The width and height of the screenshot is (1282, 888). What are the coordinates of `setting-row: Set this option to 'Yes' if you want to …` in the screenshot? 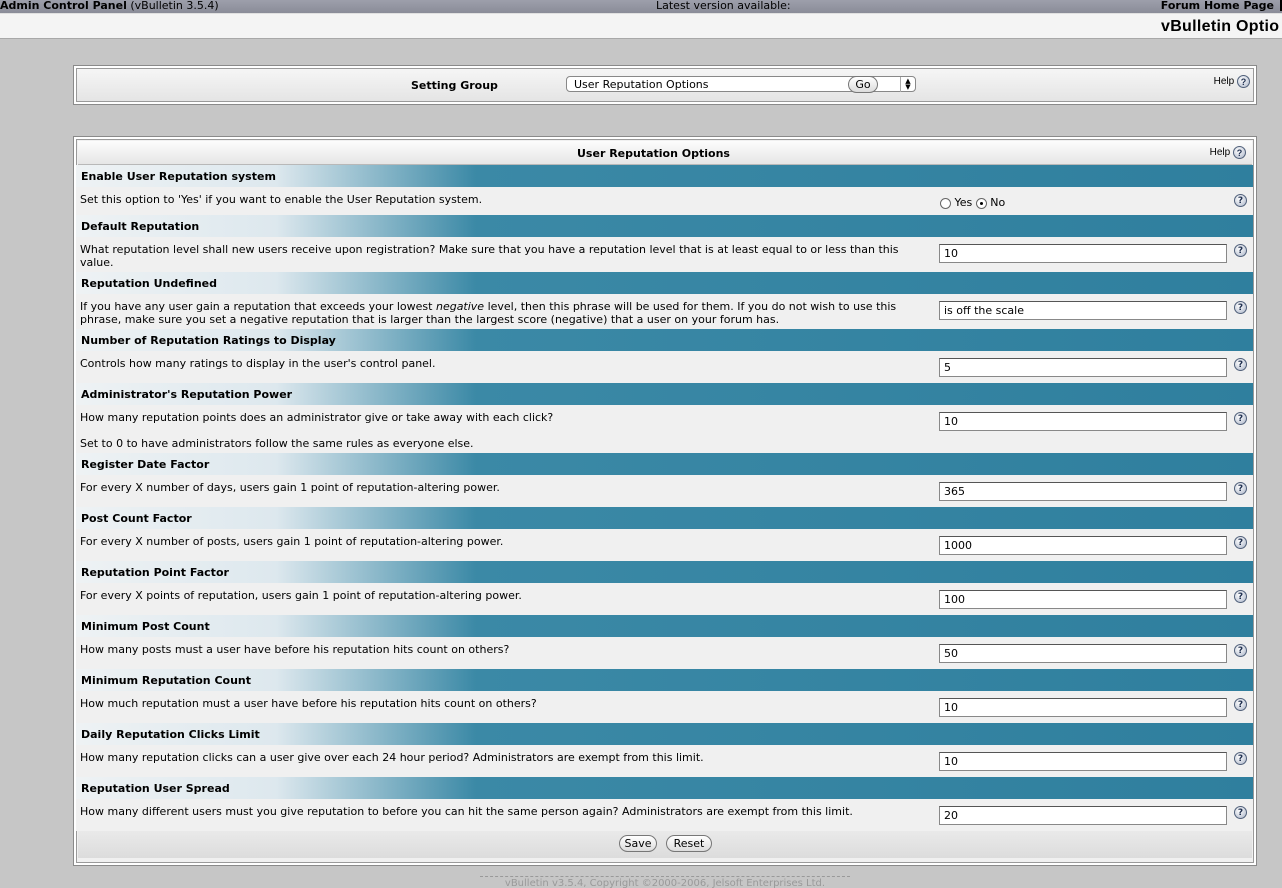 It's located at (664, 201).